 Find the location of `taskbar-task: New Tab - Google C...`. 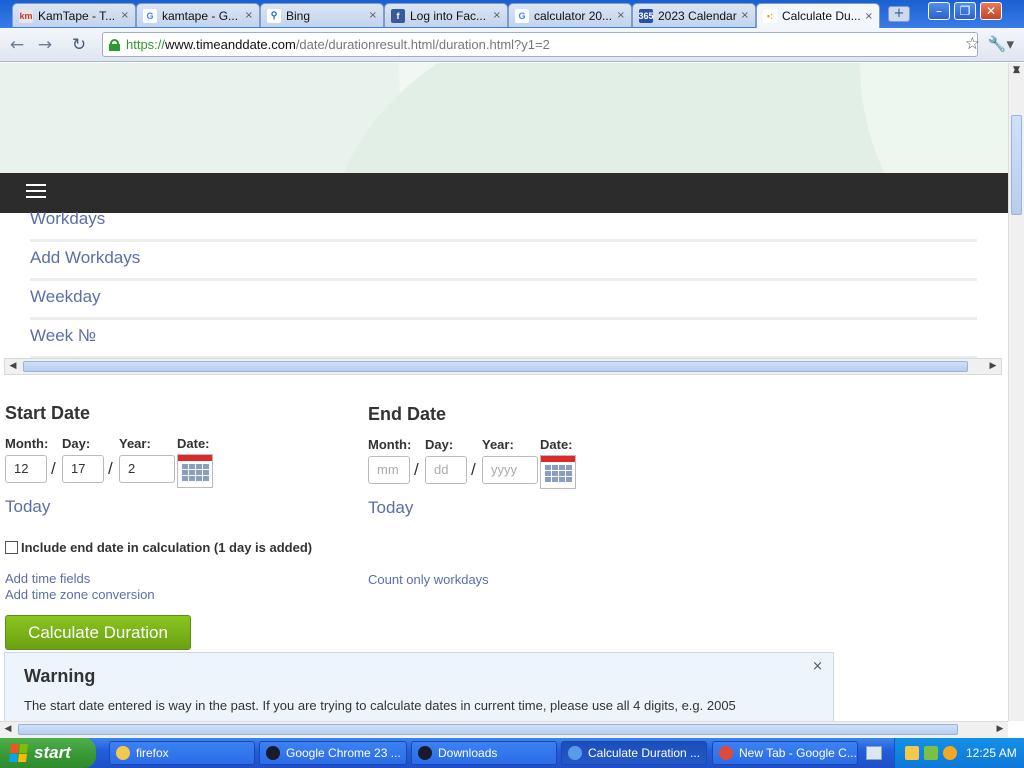

taskbar-task: New Tab - Google C... is located at coordinates (785, 753).